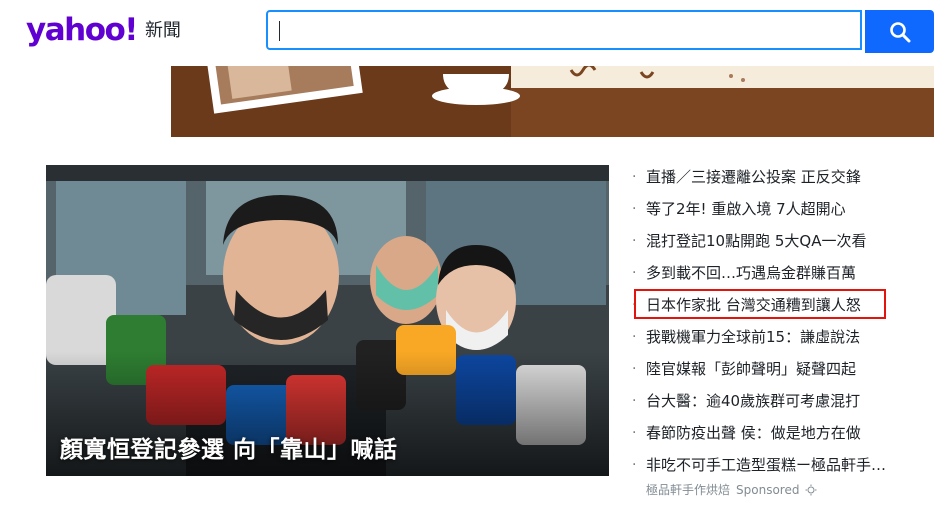 This screenshot has width=934, height=523. I want to click on yahoo-news-logo: yahoo! 新聞, so click(103, 30).